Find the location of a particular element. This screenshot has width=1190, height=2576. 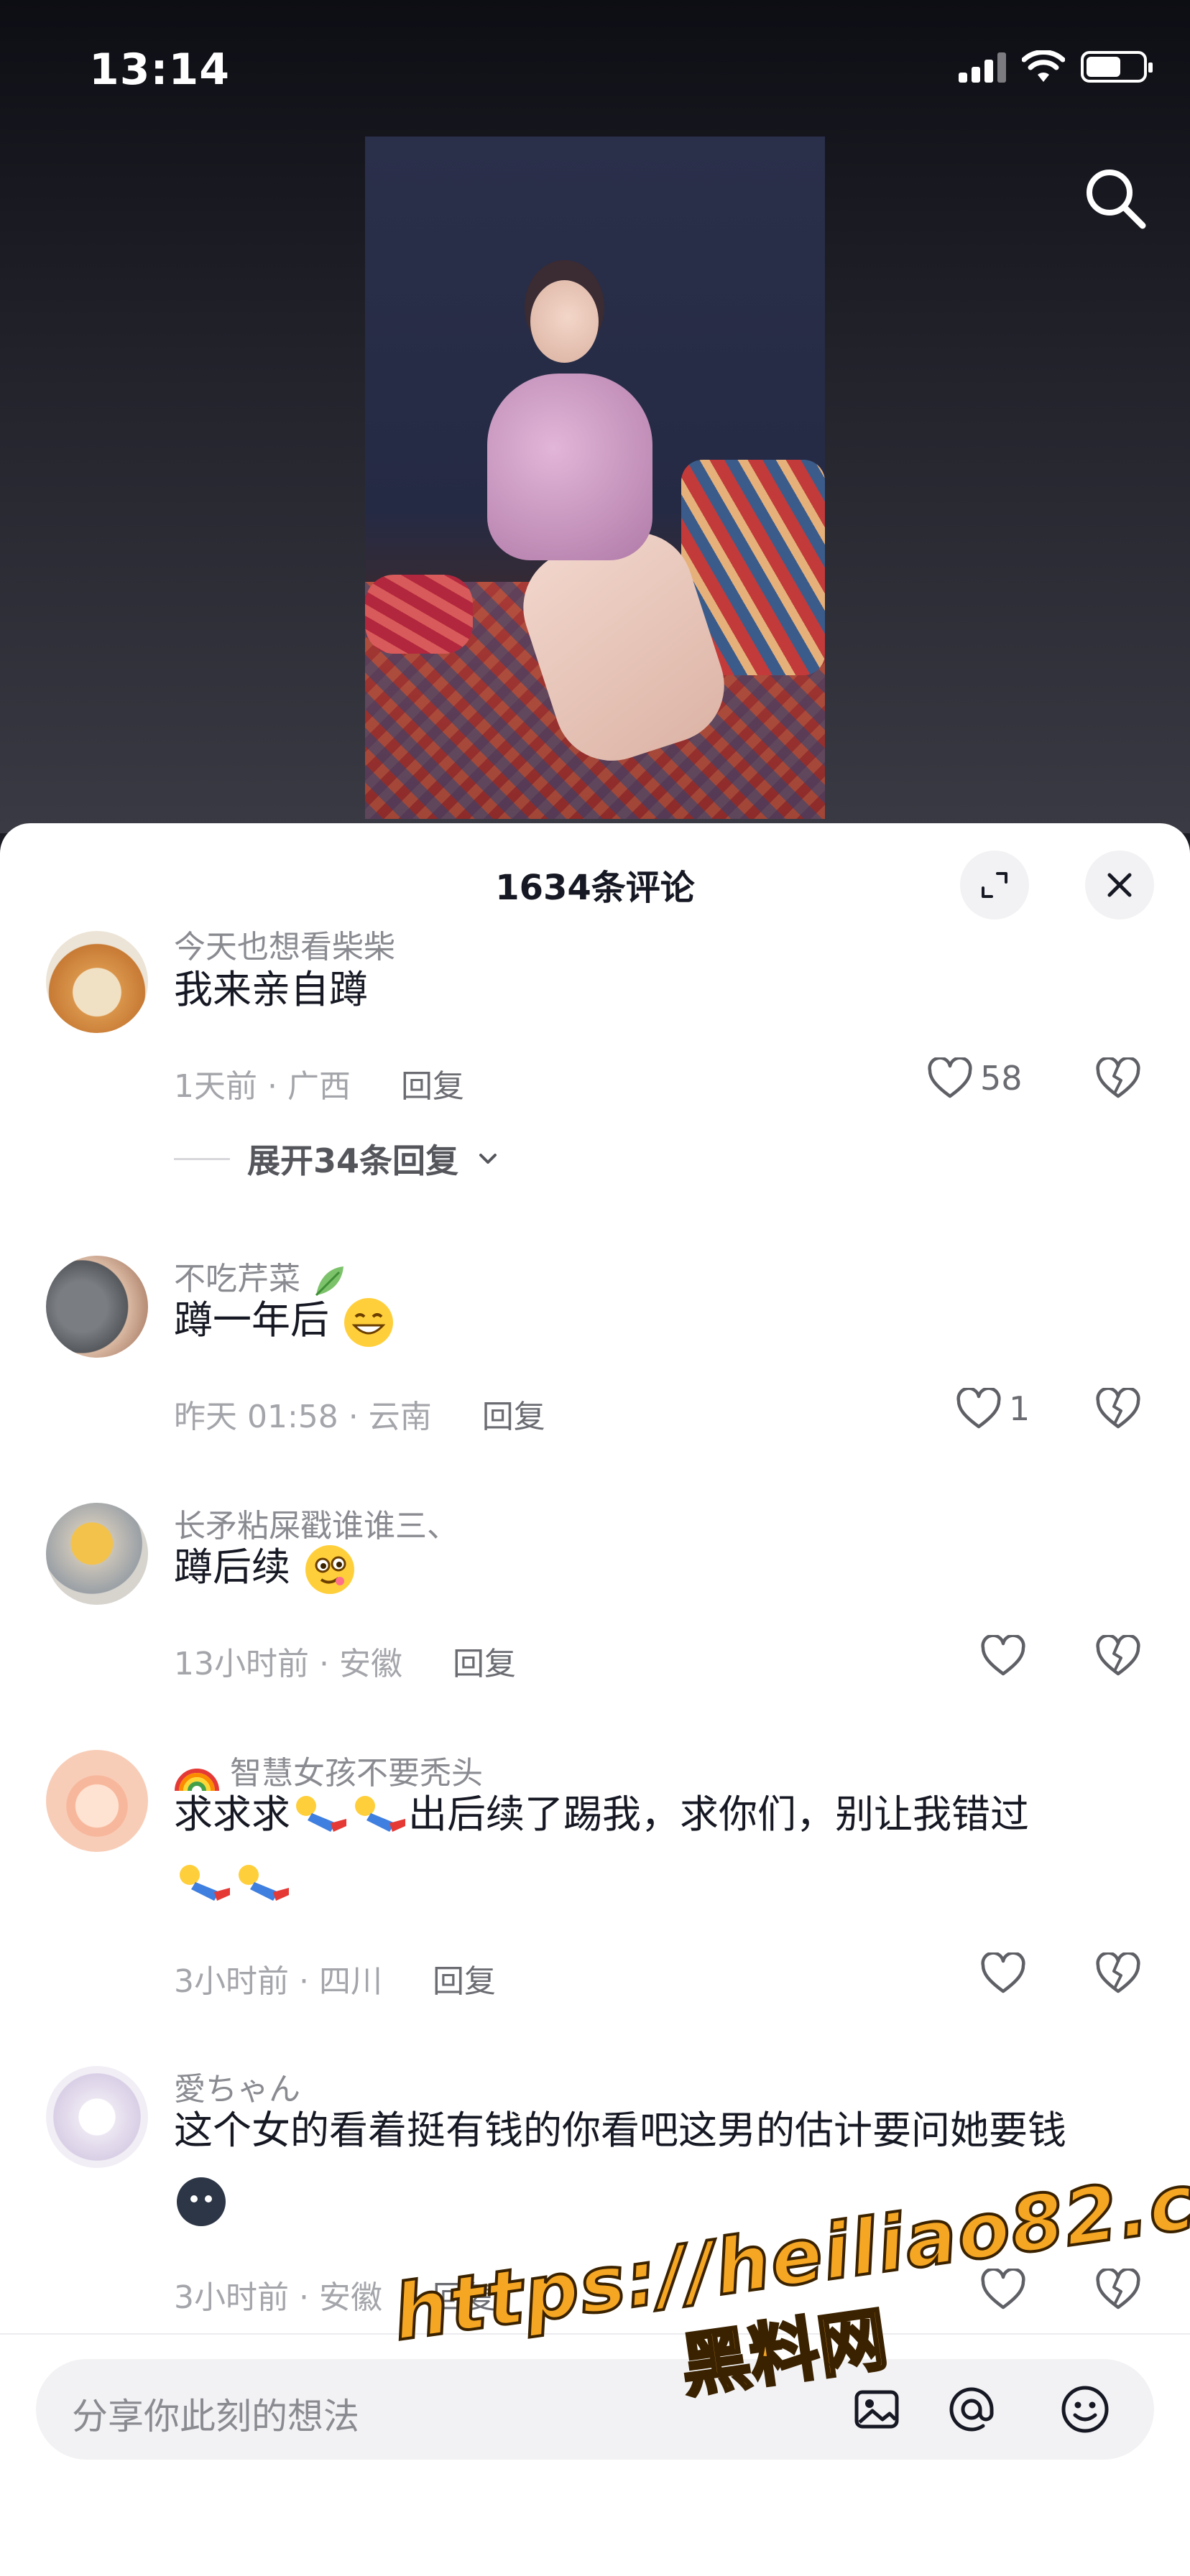

expand-replies-button: 展开34条回复 is located at coordinates (337, 1158).